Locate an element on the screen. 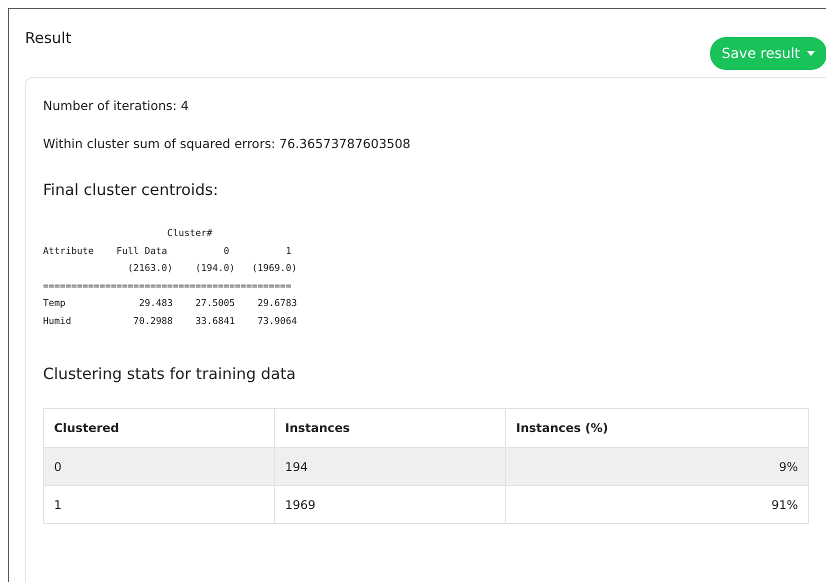  table-cell: 194 is located at coordinates (390, 467).